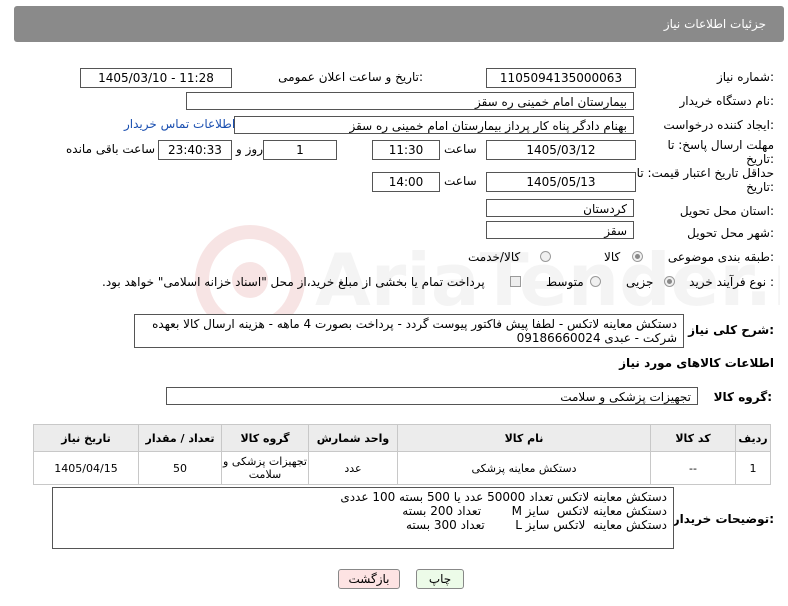 The width and height of the screenshot is (788, 606). Describe the element at coordinates (86, 468) in the screenshot. I see `cell-date: 1405/04/15` at that location.